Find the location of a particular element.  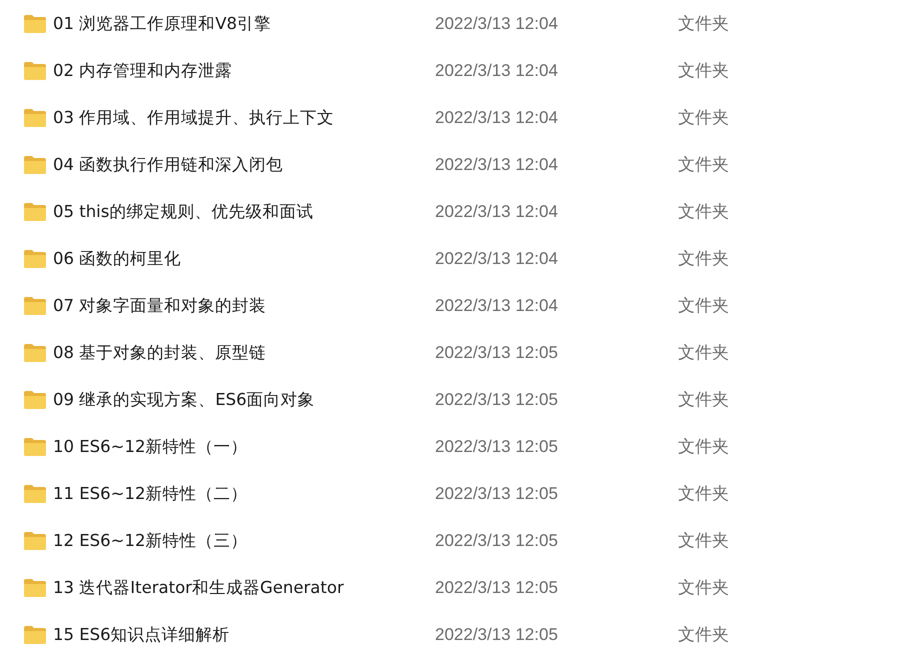

folder-name: 12 ES6~12新特性（三） is located at coordinates (240, 541).